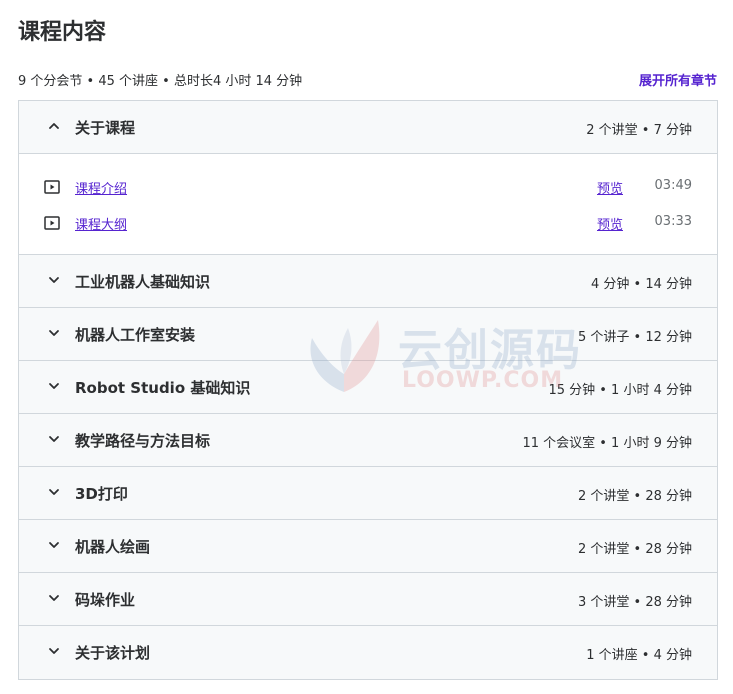 This screenshot has height=694, width=733. I want to click on section-header: Robot Studio 基础知识 15 分钟 • 1 小时 4 分钟, so click(368, 387).